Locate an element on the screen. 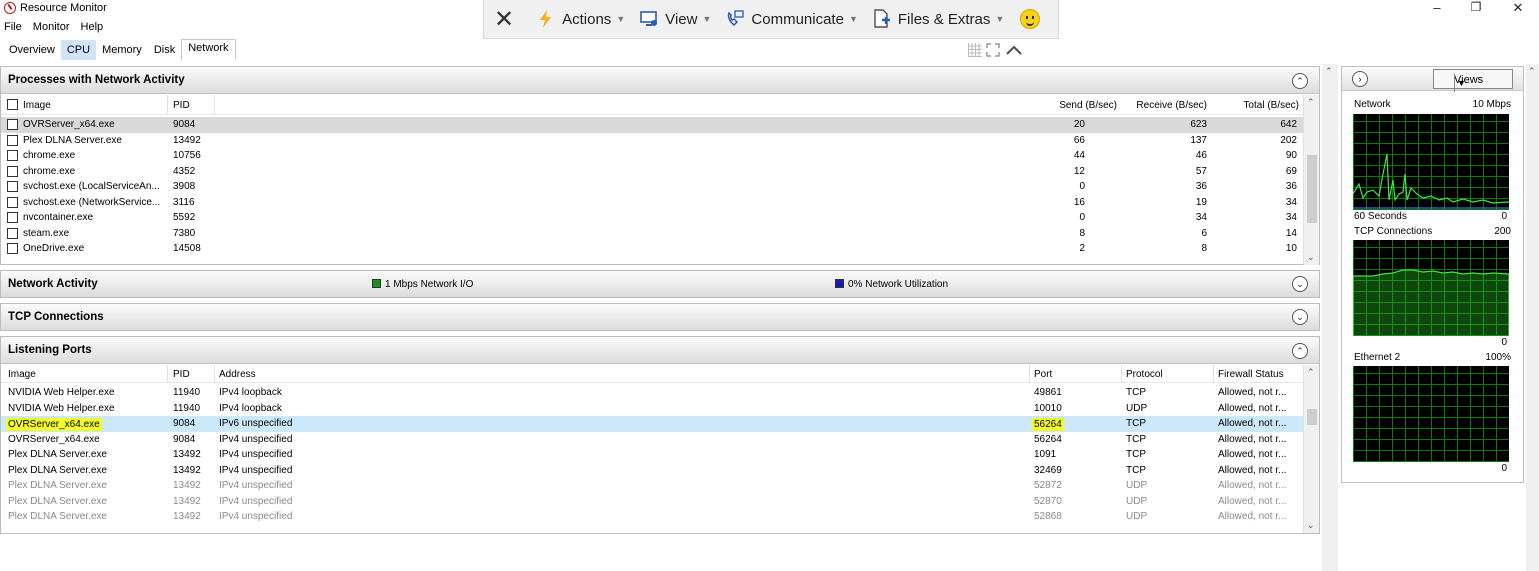 The height and width of the screenshot is (571, 1539). col-protocol: Protocol is located at coordinates (1144, 374).